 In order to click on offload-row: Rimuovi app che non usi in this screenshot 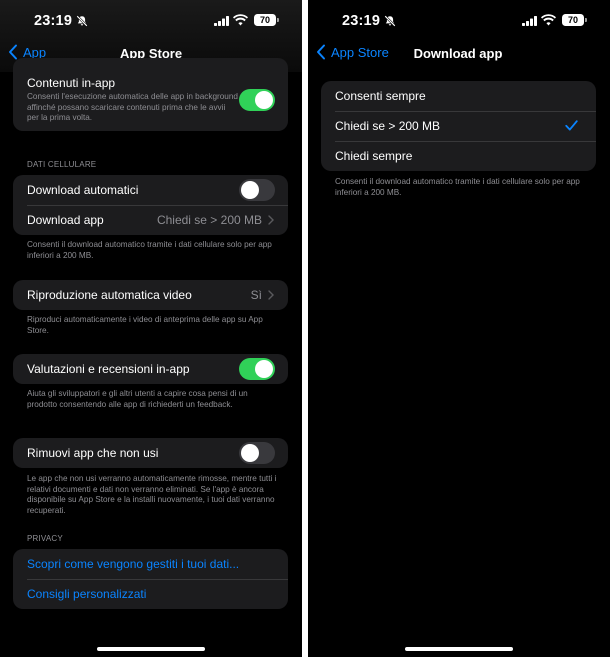, I will do `click(150, 453)`.